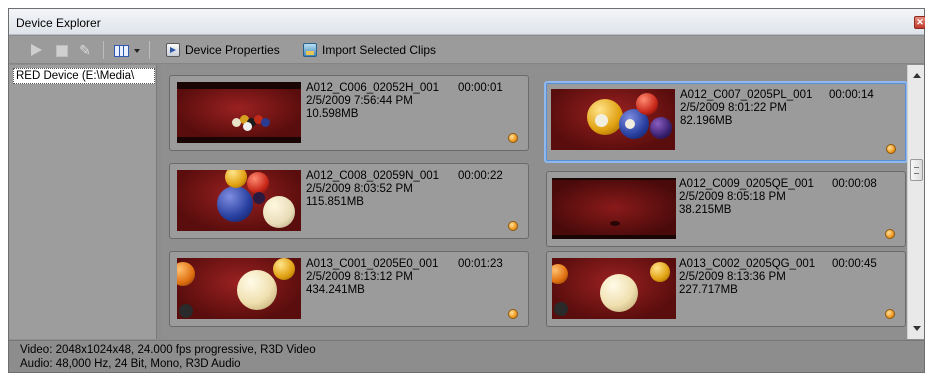  What do you see at coordinates (746, 184) in the screenshot?
I see `clip-name: A012_C009_0205QE_001` at bounding box center [746, 184].